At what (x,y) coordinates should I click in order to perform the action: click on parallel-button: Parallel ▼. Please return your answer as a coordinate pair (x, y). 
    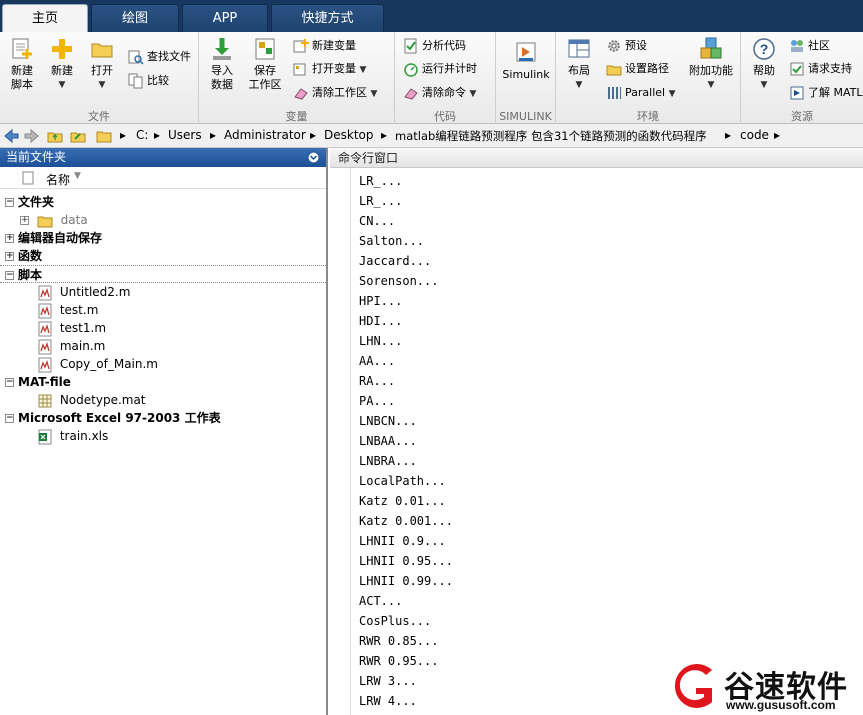
    Looking at the image, I should click on (641, 93).